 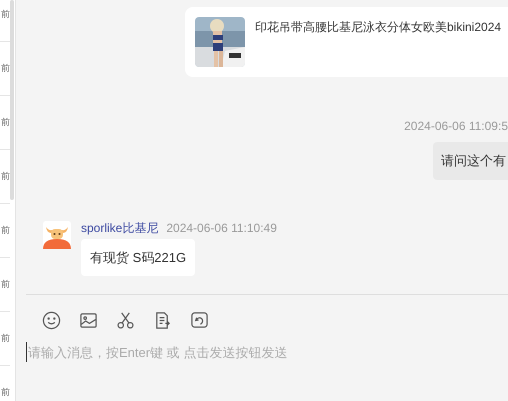 I want to click on product-card: 印花吊带高腰比基尼泳衣分体女欧美bikini2024, so click(x=346, y=42).